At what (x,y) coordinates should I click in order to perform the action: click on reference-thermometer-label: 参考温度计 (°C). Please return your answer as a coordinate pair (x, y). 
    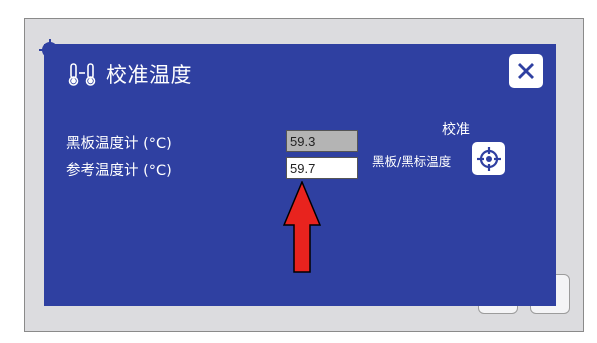
    Looking at the image, I should click on (119, 171).